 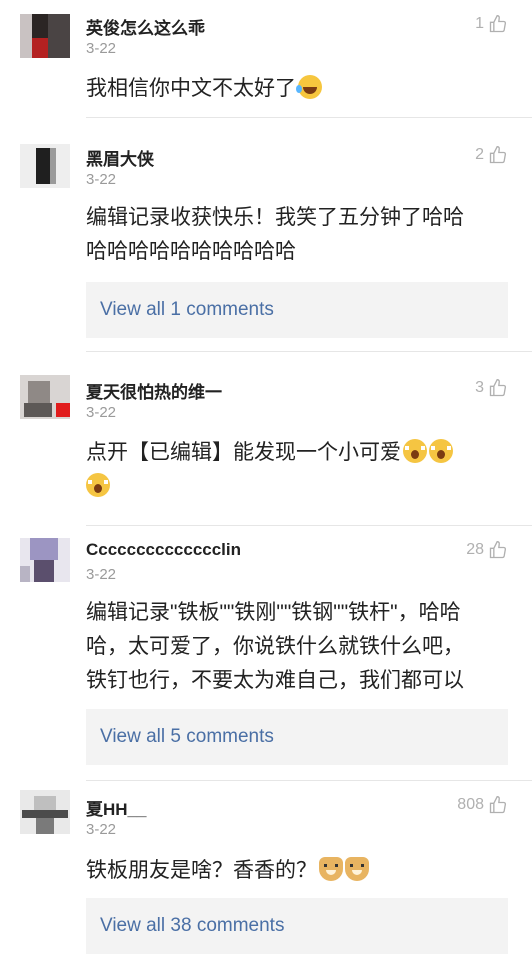 I want to click on comment-text-line: 编辑记录收获快乐！我笑了五分钟了哈哈, so click(x=275, y=217).